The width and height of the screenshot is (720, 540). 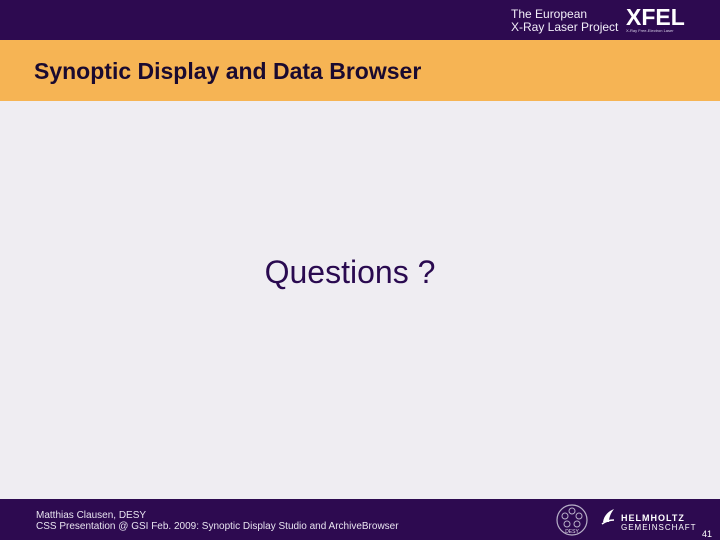 What do you see at coordinates (655, 17) in the screenshot?
I see `xfel-logo: XFEL` at bounding box center [655, 17].